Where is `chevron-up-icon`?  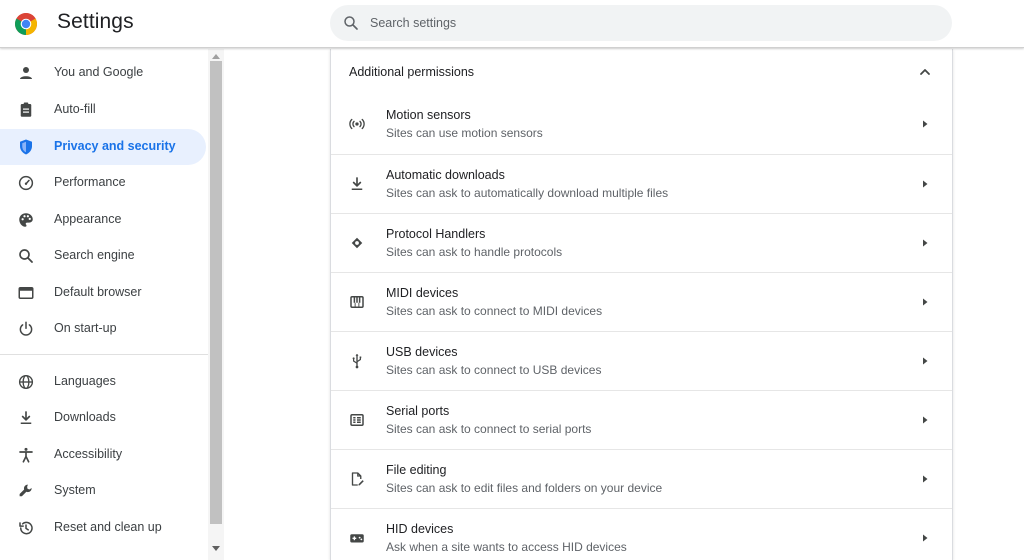
chevron-up-icon is located at coordinates (925, 72).